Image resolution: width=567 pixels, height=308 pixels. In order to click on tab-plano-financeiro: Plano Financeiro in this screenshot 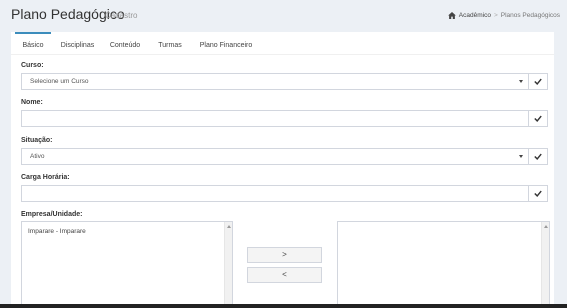, I will do `click(226, 43)`.